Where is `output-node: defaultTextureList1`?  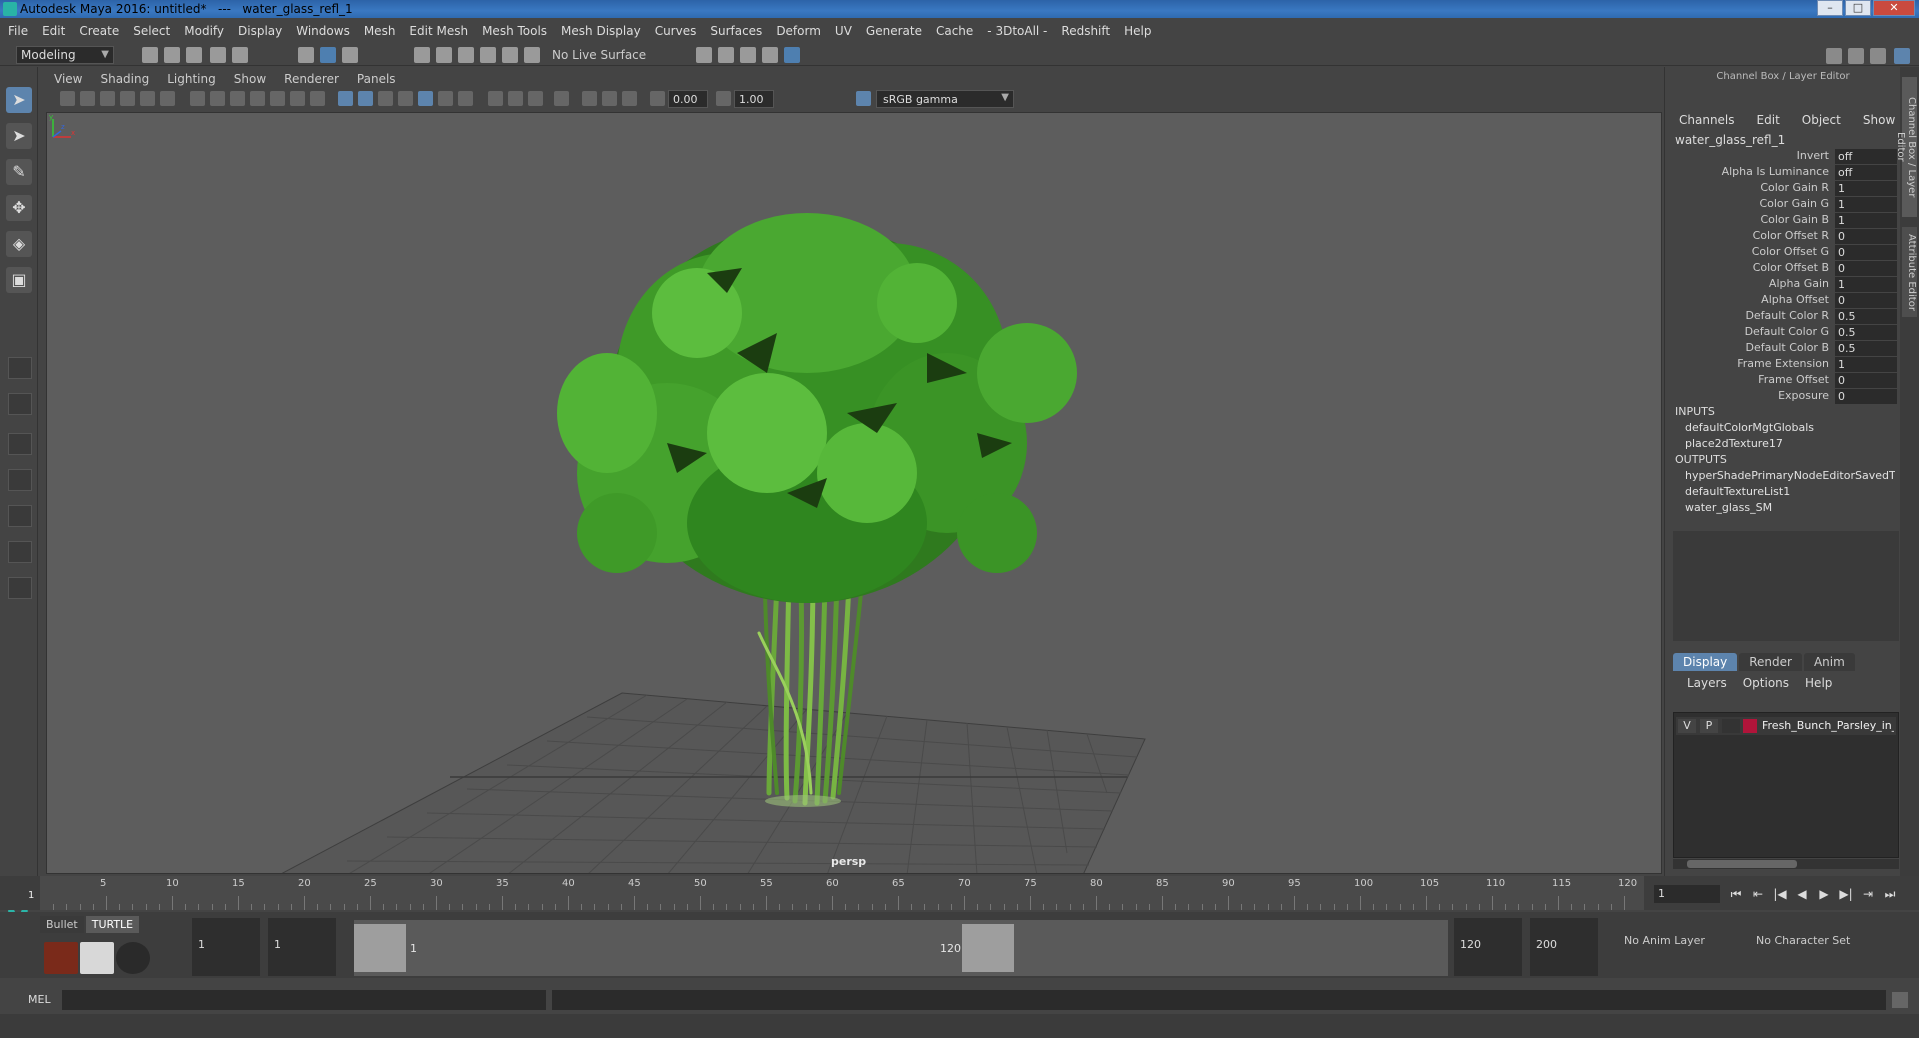 output-node: defaultTextureList1 is located at coordinates (1790, 491).